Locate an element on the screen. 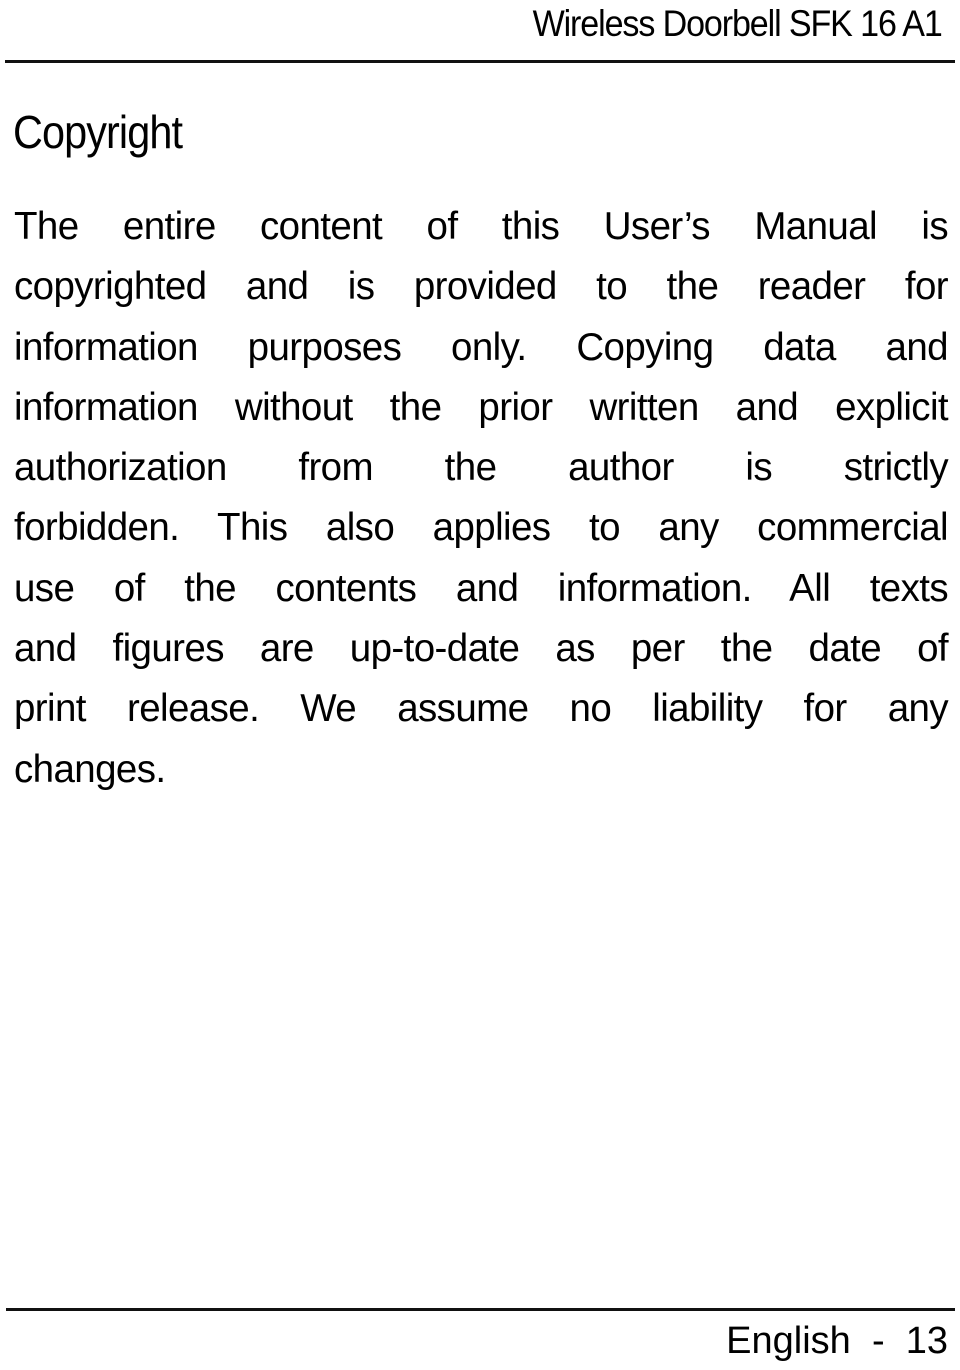 Image resolution: width=960 pixels, height=1370 pixels. header-divider is located at coordinates (480, 61).